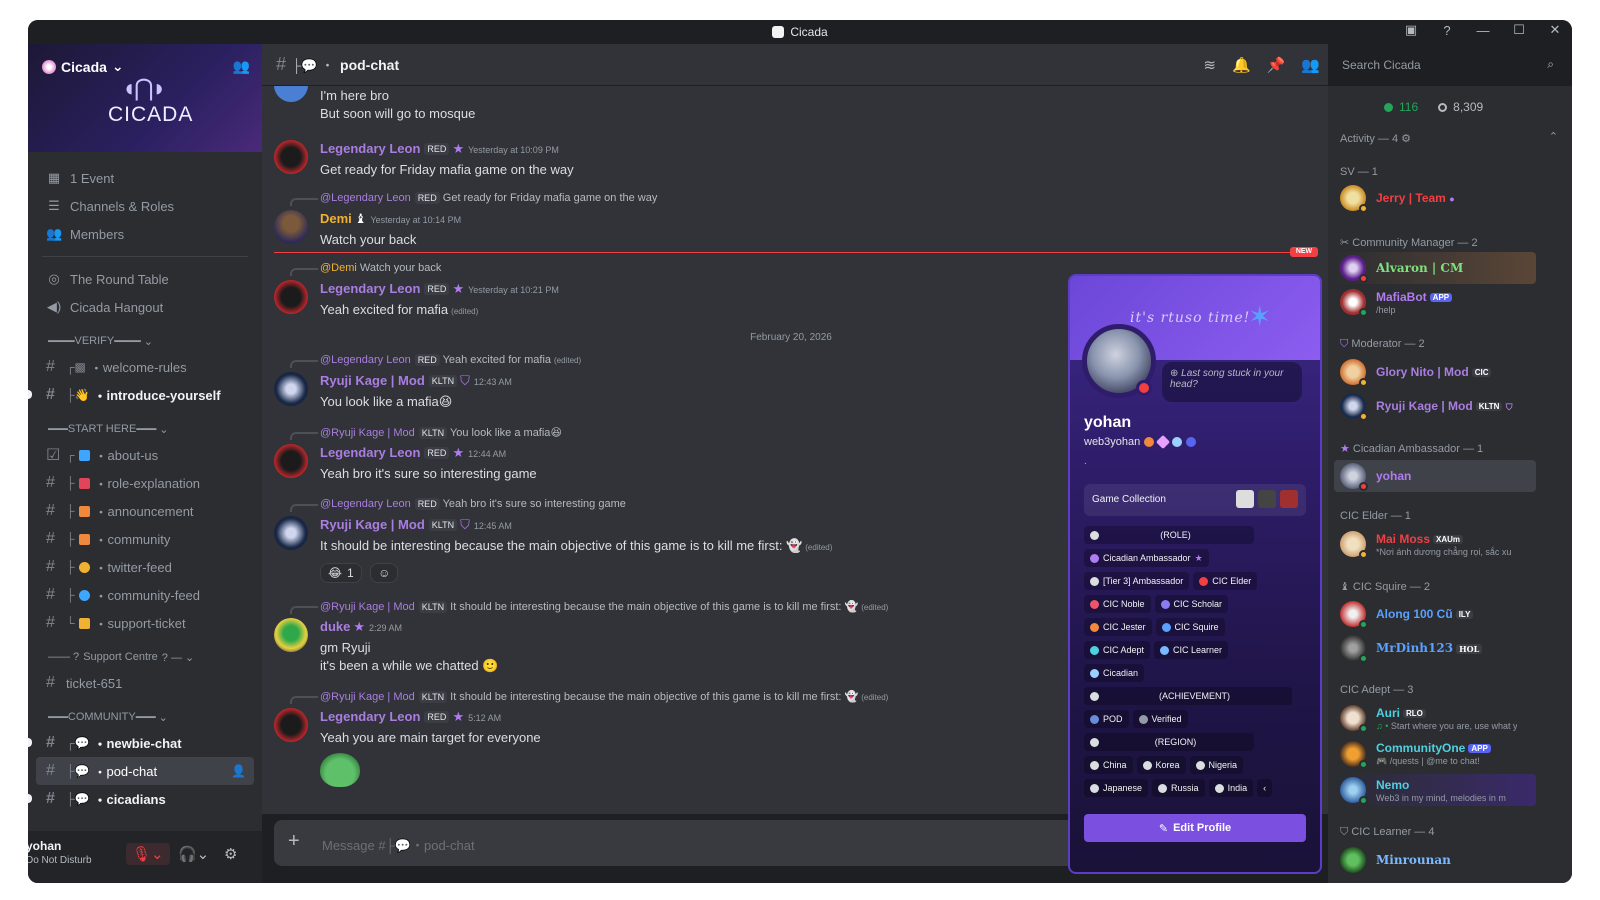 This screenshot has height=900, width=1600. What do you see at coordinates (145, 367) in the screenshot?
I see `channel-welcome-rules: # ┌▩ ・ welcome-rules` at bounding box center [145, 367].